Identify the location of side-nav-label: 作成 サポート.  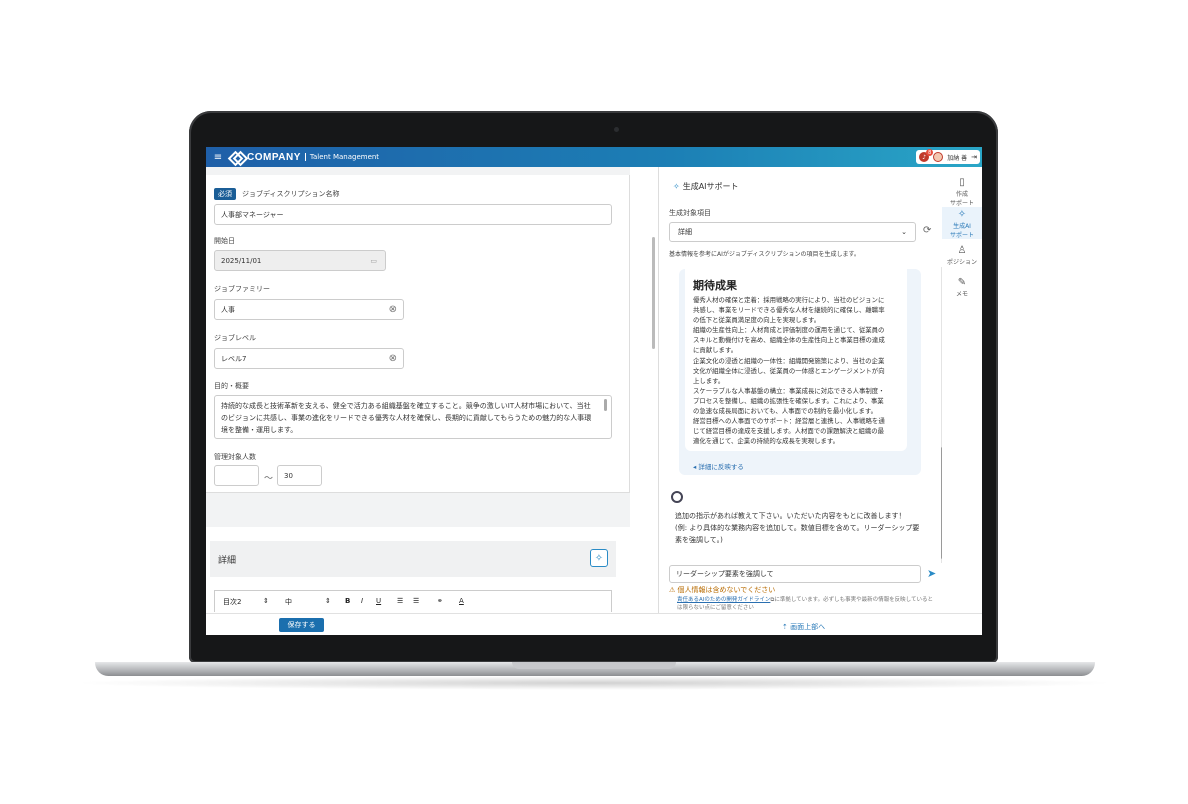
(961, 199).